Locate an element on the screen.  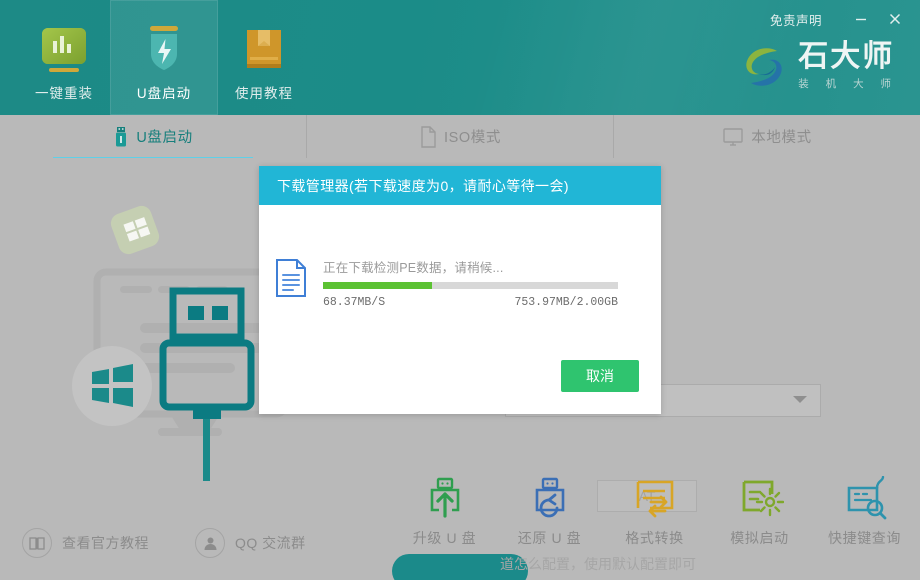
hotkey-search-icon is located at coordinates (865, 496).